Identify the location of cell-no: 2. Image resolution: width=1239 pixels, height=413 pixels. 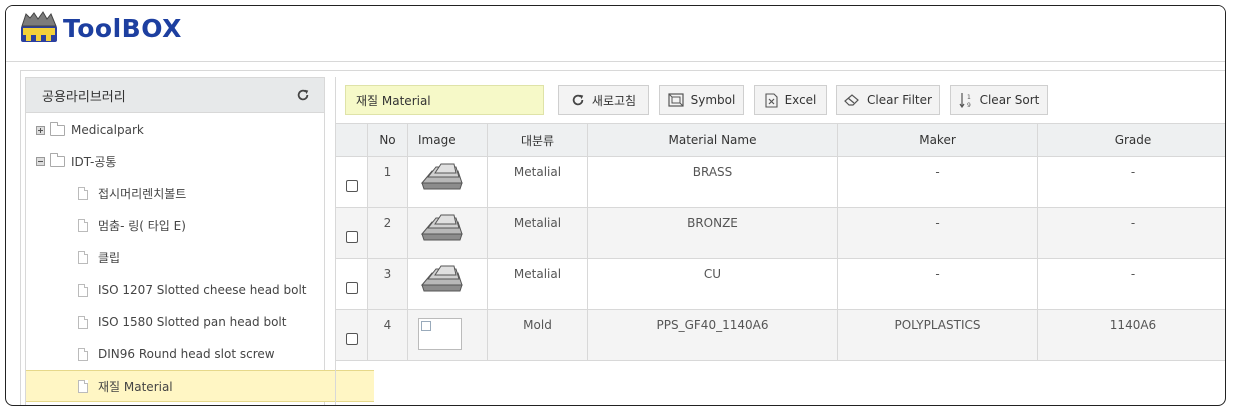
(388, 233).